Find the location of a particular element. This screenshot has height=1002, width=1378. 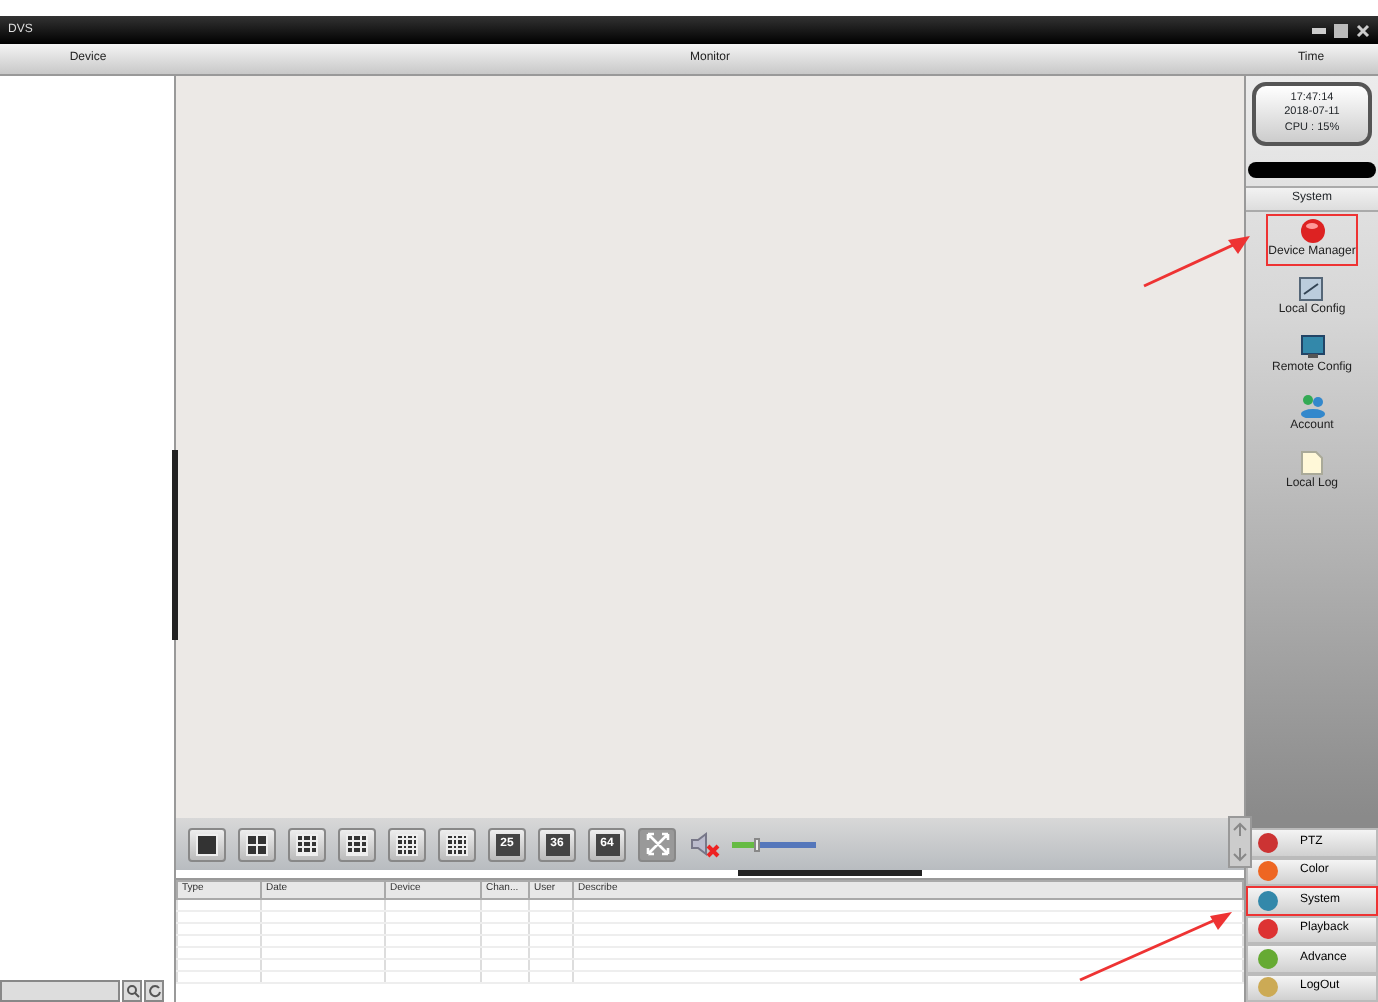

status-bar is located at coordinates (1312, 170).